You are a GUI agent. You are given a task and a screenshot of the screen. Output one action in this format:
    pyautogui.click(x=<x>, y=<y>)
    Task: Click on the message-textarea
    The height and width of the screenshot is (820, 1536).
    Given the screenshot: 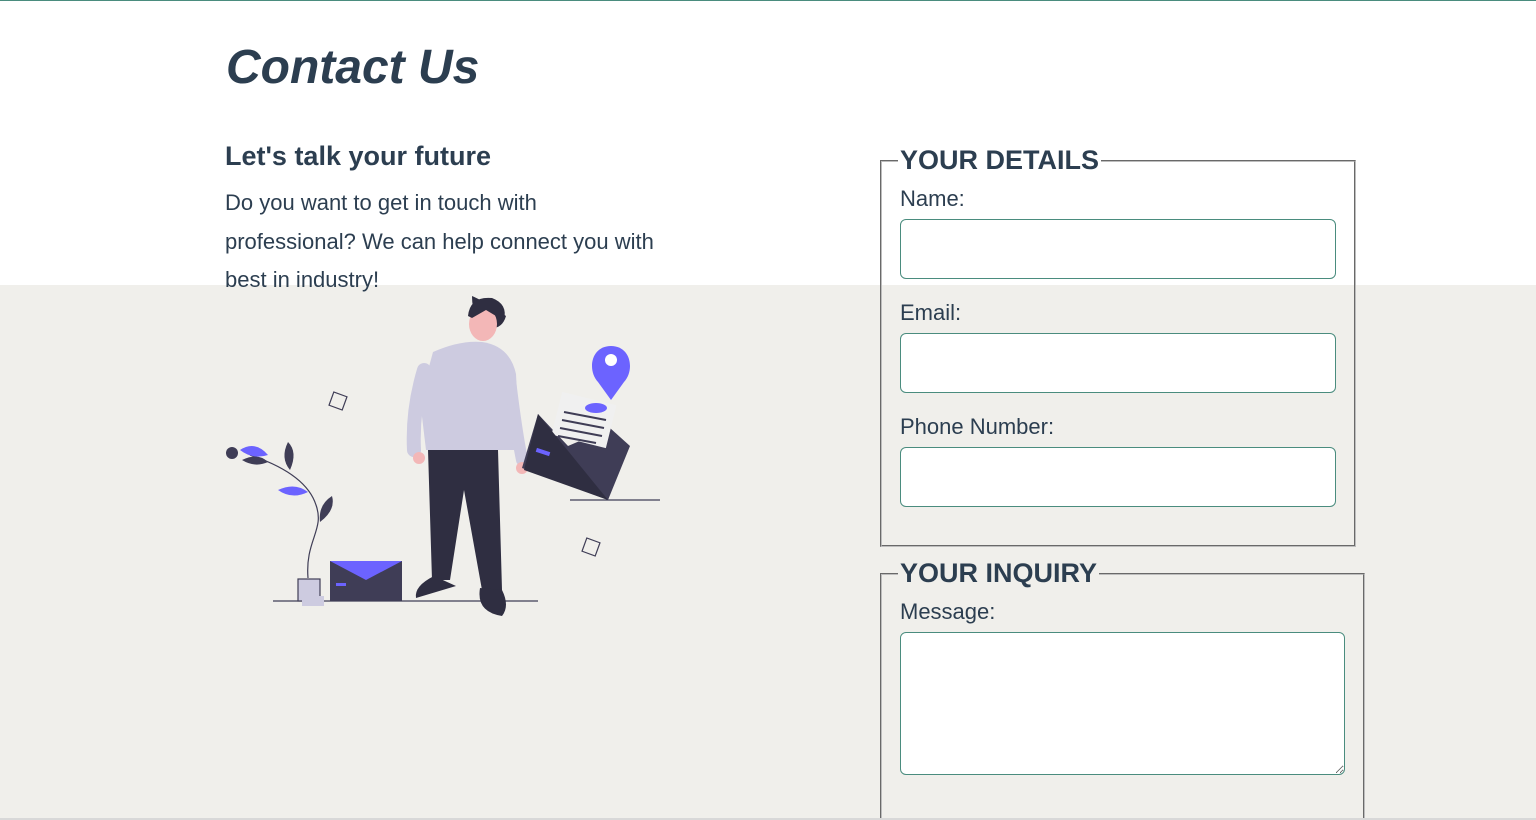 What is the action you would take?
    pyautogui.click(x=1122, y=703)
    